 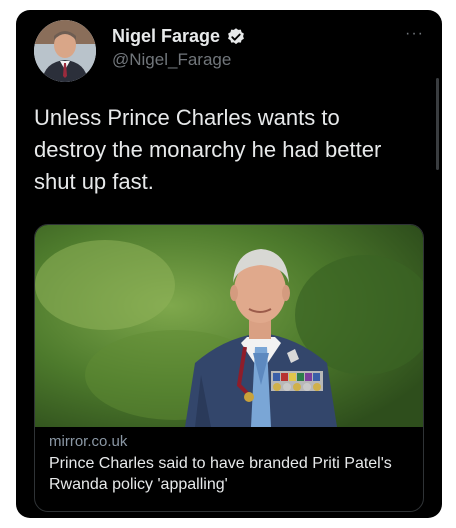 I want to click on more-horizontal-icon: ···, so click(x=414, y=34).